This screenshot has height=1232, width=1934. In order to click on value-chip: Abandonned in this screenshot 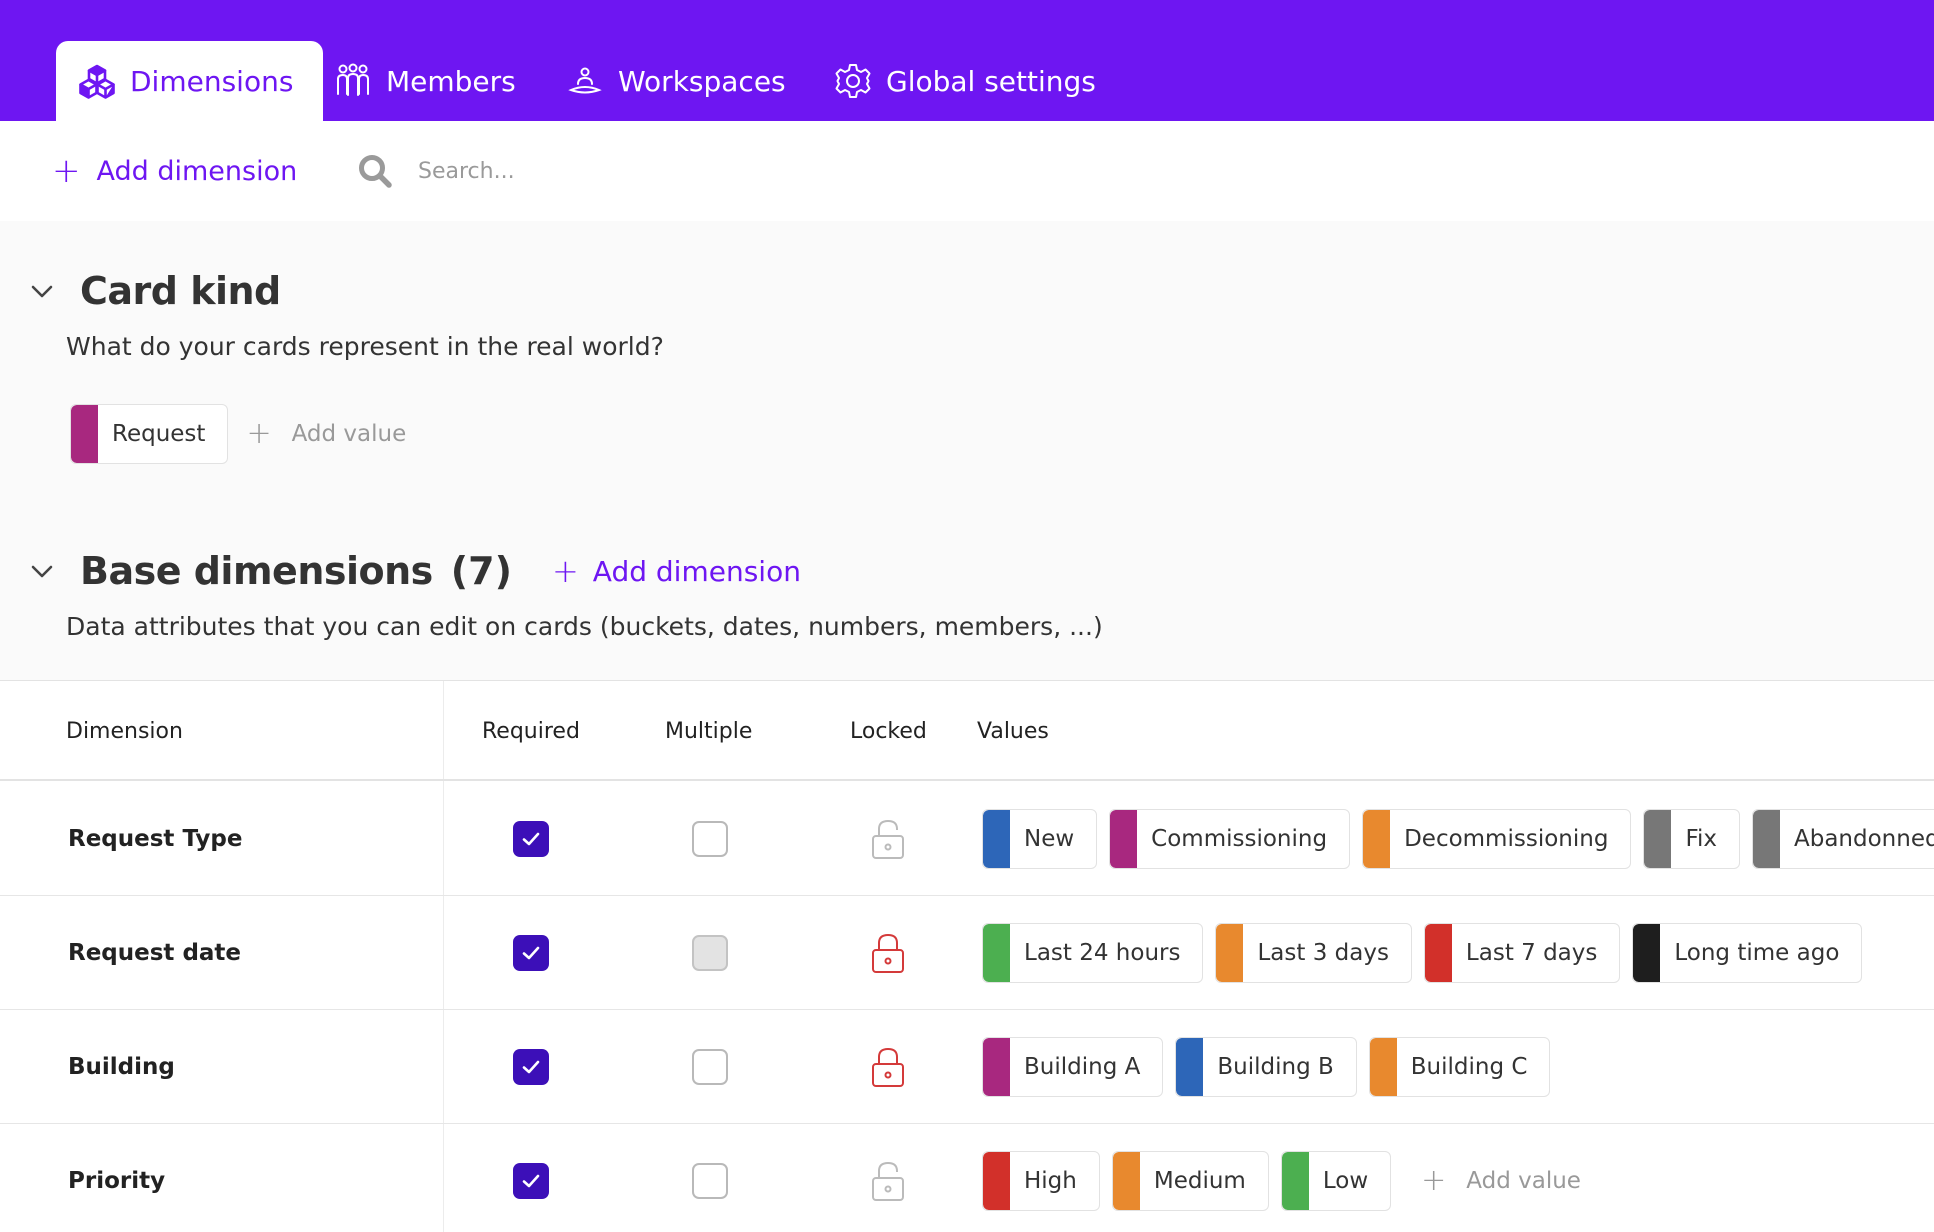, I will do `click(1843, 838)`.